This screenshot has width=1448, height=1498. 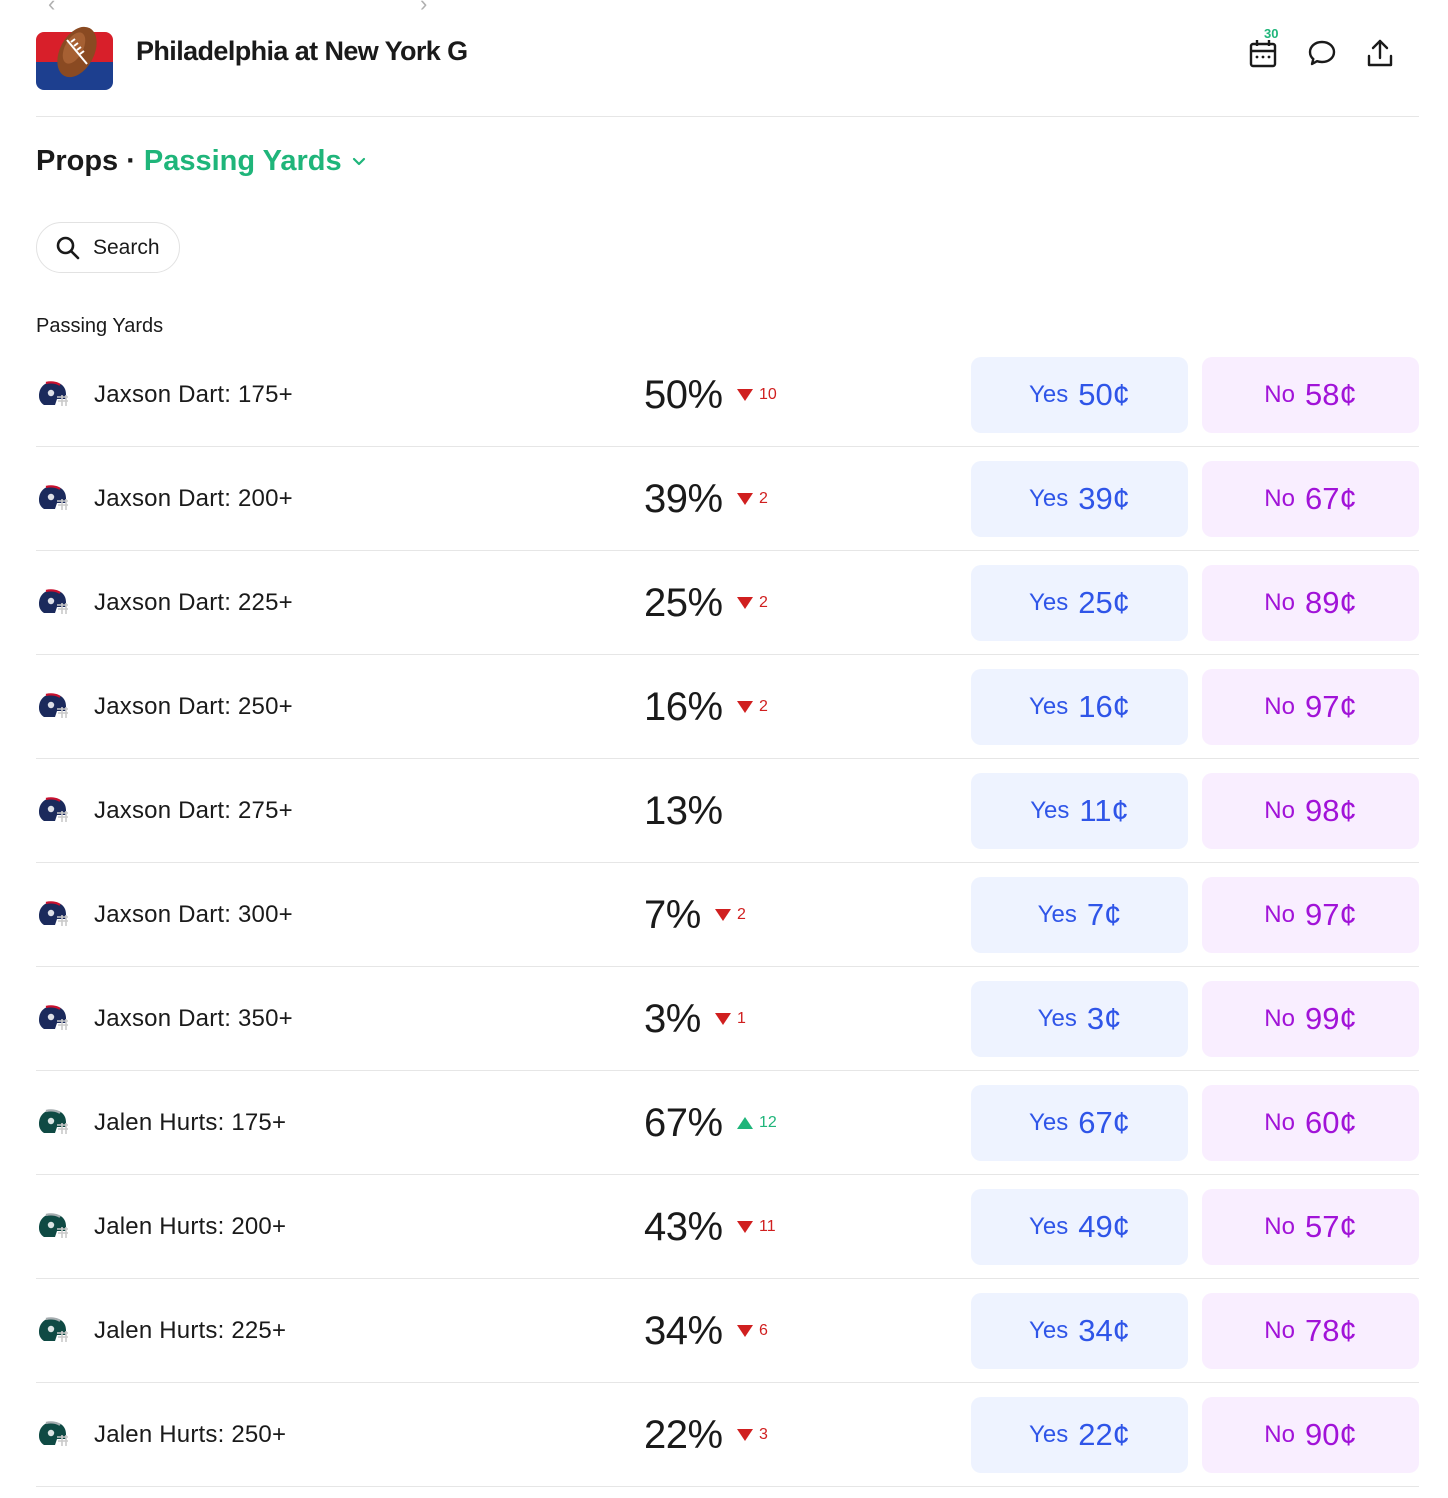 What do you see at coordinates (1104, 394) in the screenshot?
I see `yes-price: 50¢` at bounding box center [1104, 394].